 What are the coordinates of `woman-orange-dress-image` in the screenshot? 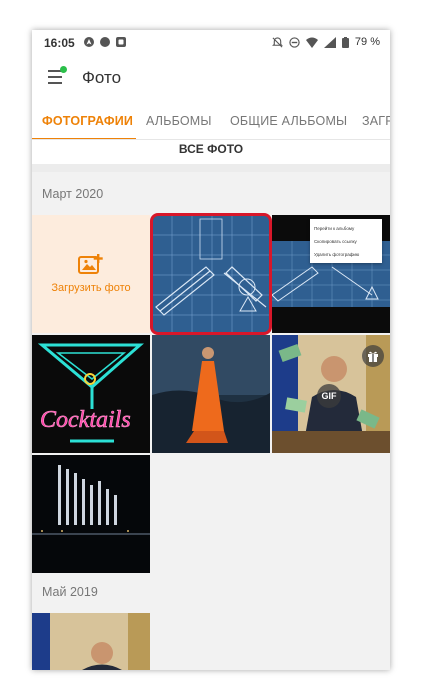 It's located at (211, 394).